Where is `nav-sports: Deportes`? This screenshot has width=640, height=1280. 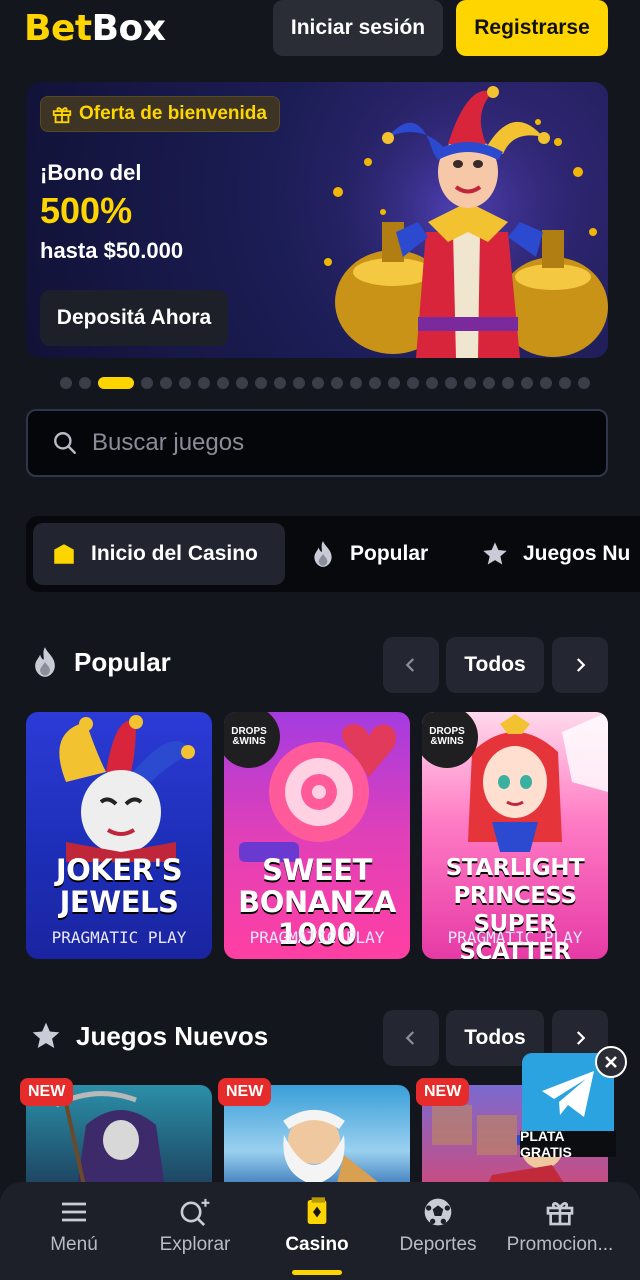
nav-sports: Deportes is located at coordinates (438, 1226).